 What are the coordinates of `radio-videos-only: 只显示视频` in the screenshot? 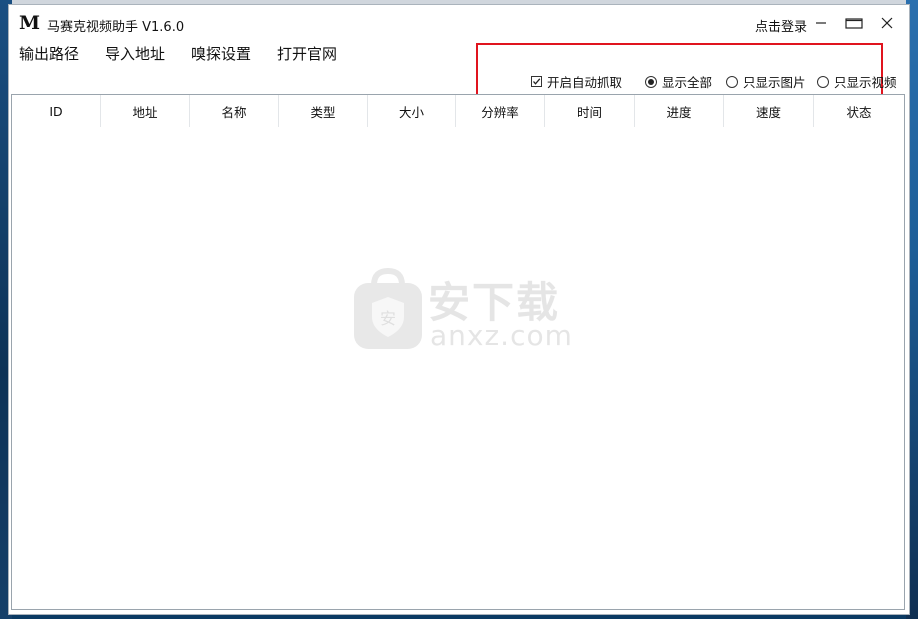 It's located at (857, 81).